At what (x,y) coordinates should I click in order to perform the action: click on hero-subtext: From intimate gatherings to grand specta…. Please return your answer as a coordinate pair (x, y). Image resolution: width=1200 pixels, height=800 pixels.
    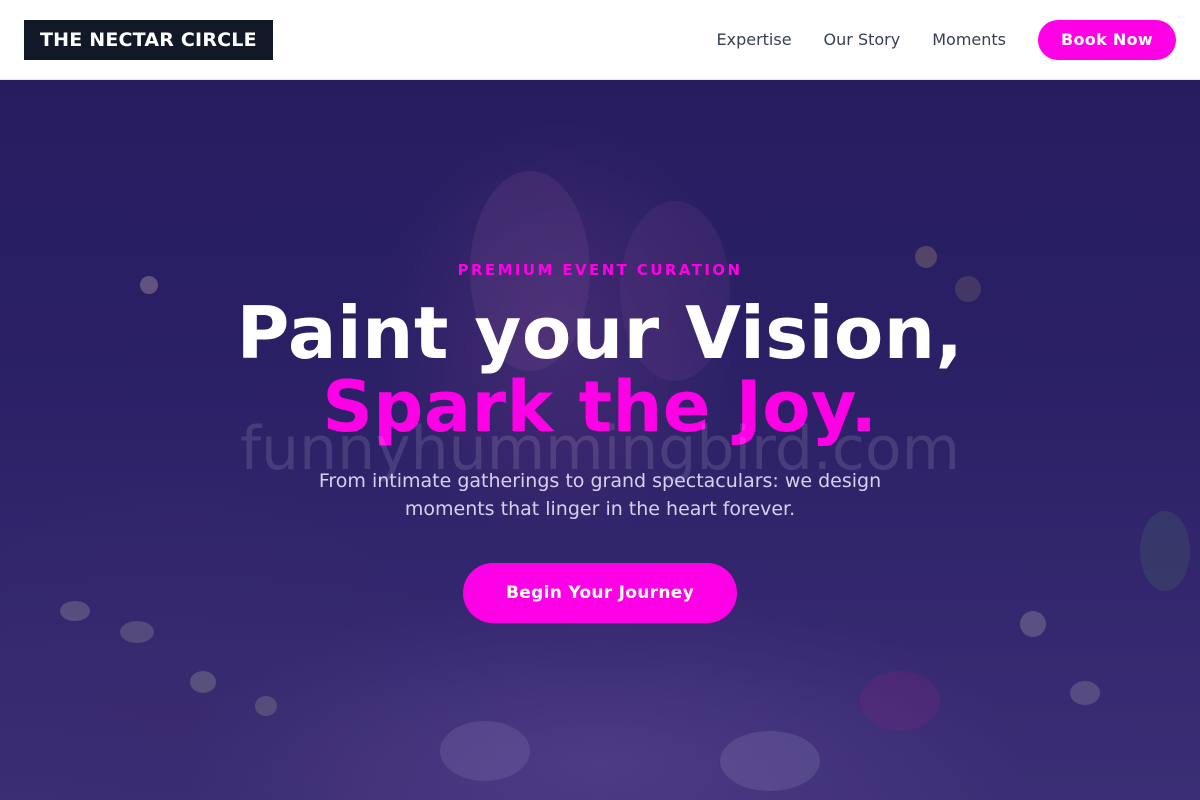
    Looking at the image, I should click on (600, 495).